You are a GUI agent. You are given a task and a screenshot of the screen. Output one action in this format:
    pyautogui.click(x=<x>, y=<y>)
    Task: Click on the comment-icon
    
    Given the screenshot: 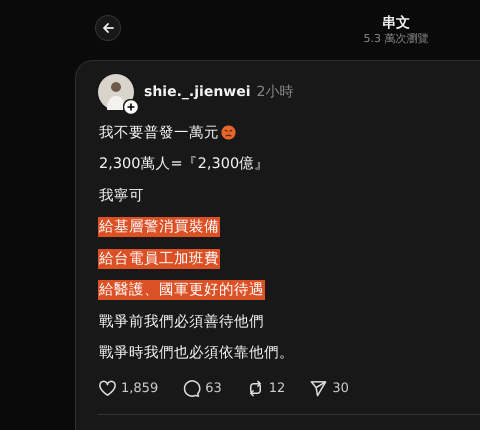 What is the action you would take?
    pyautogui.click(x=192, y=388)
    